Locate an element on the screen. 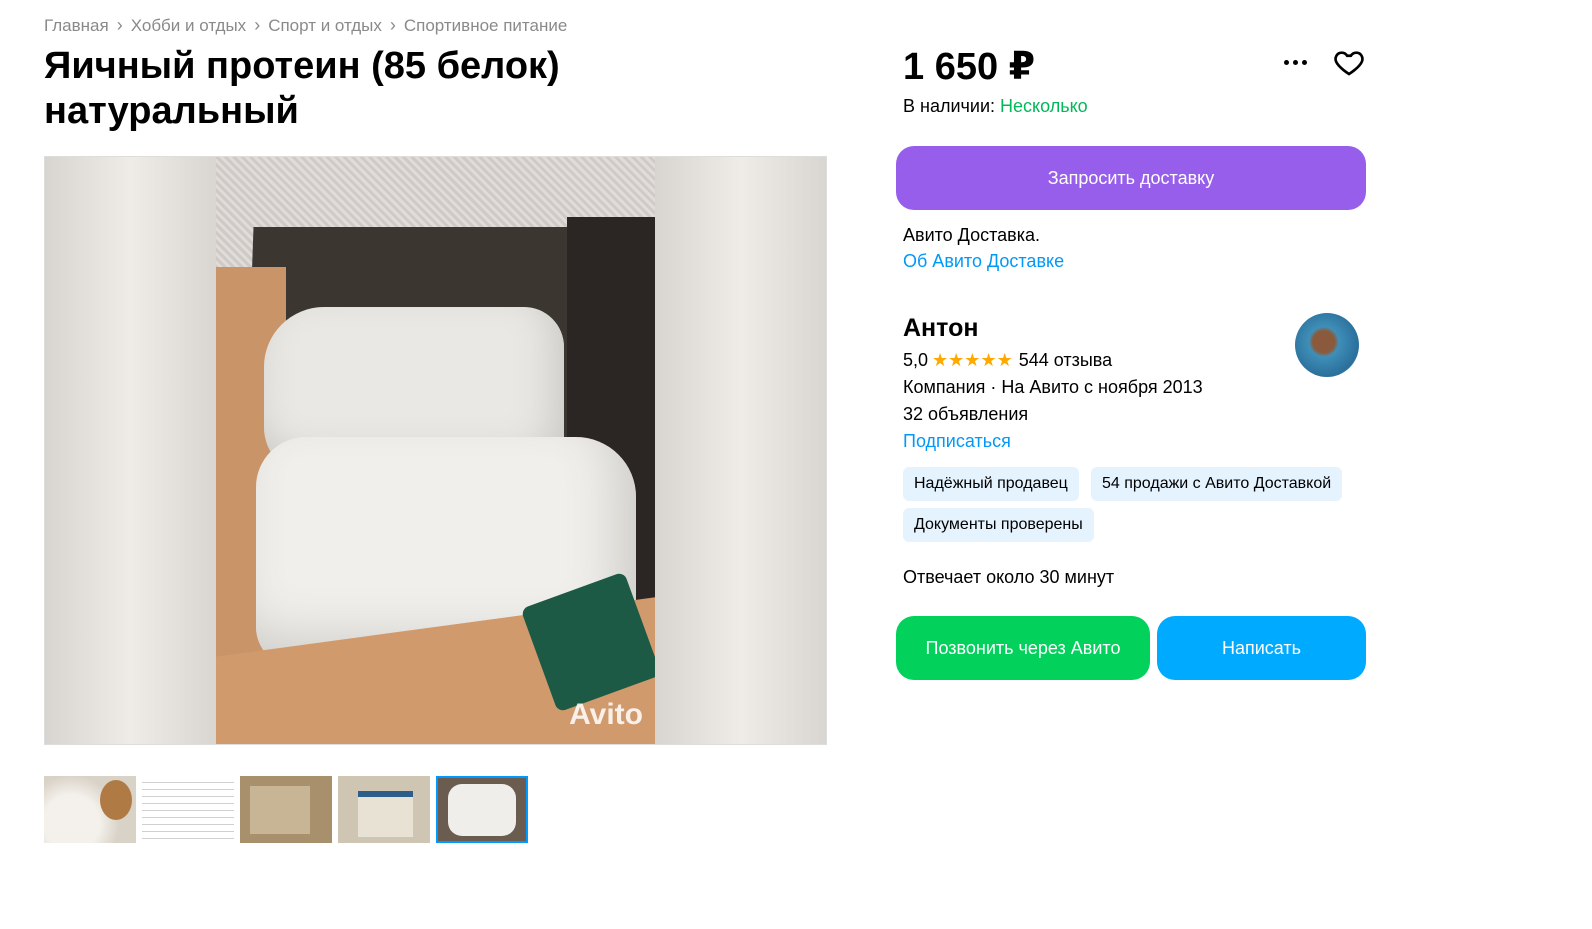 This screenshot has width=1592, height=929. thumbnail-strip is located at coordinates (286, 809).